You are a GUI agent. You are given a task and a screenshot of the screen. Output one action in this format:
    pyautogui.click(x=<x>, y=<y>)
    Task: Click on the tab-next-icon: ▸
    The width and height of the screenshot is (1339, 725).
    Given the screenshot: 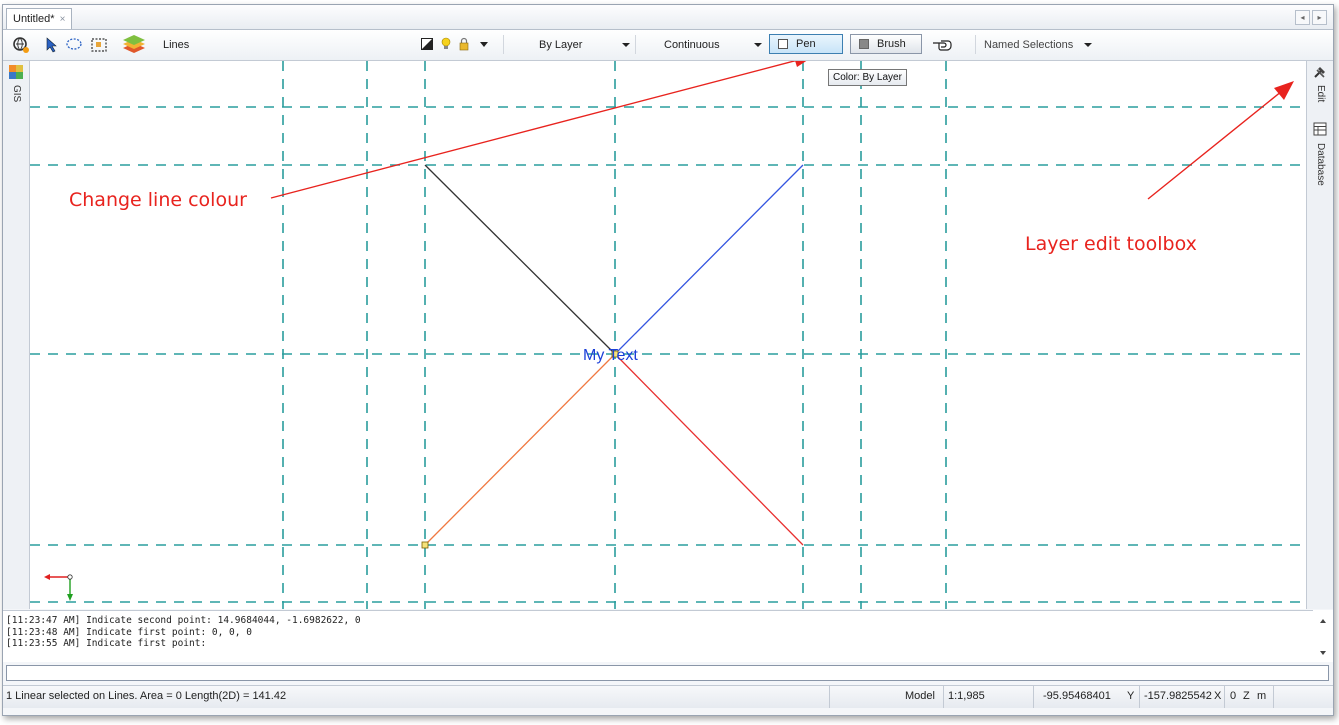 What is the action you would take?
    pyautogui.click(x=1319, y=17)
    